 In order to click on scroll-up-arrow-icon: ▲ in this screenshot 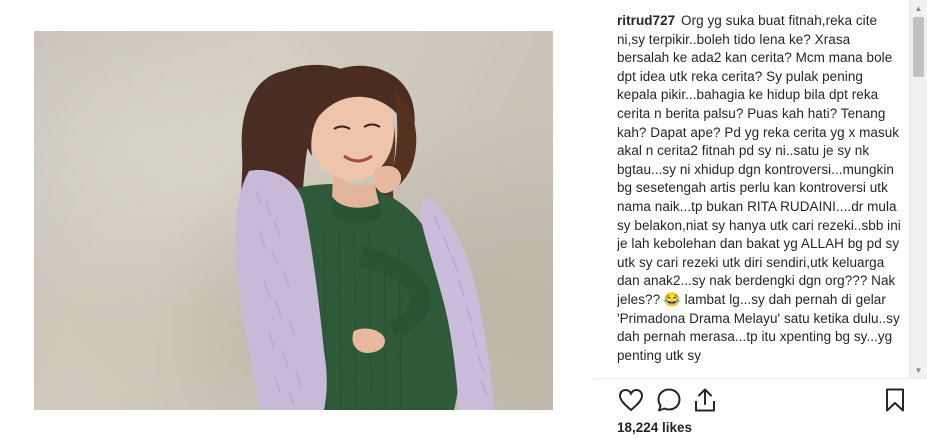, I will do `click(918, 8)`.